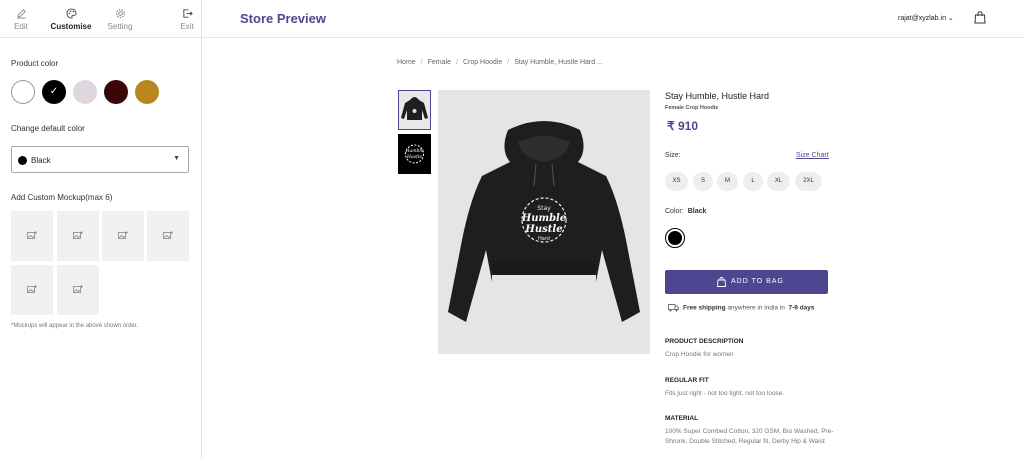 The width and height of the screenshot is (1024, 459). What do you see at coordinates (543, 229) in the screenshot?
I see `print-text-3: Hustle` at bounding box center [543, 229].